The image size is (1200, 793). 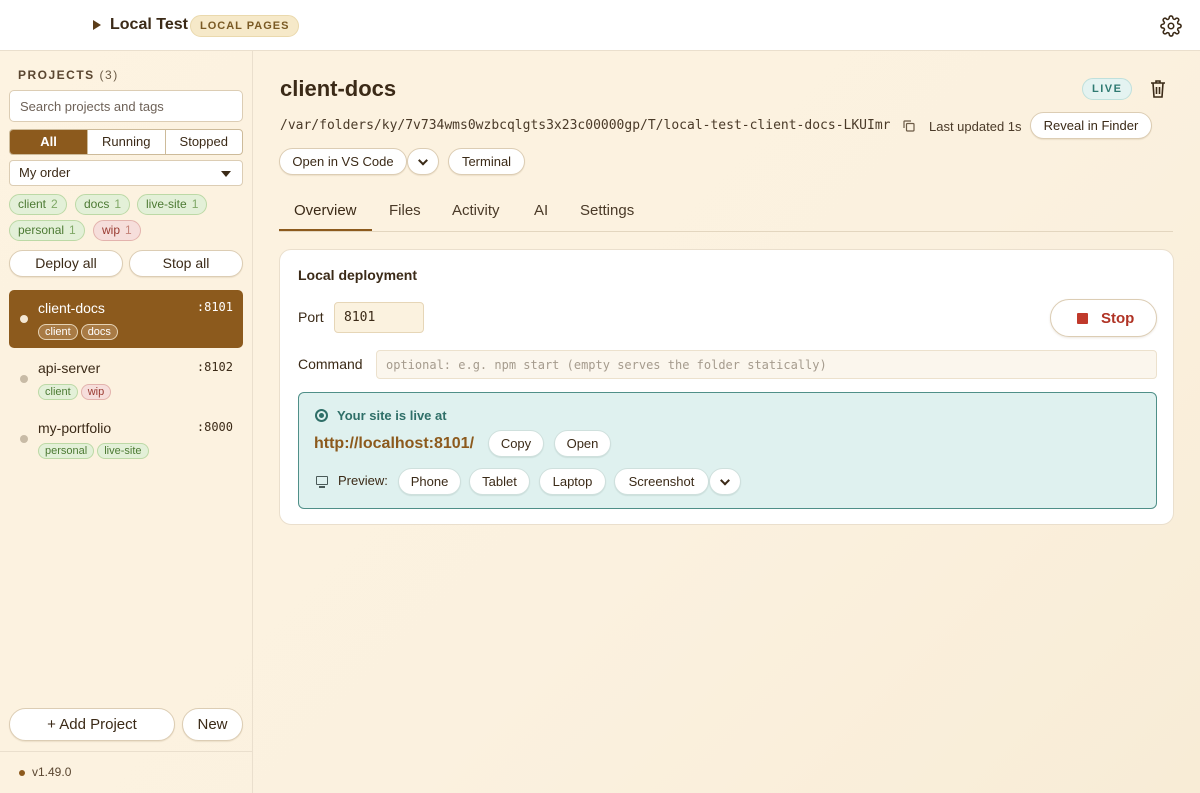 I want to click on stop-all-button: Stop all, so click(x=186, y=263).